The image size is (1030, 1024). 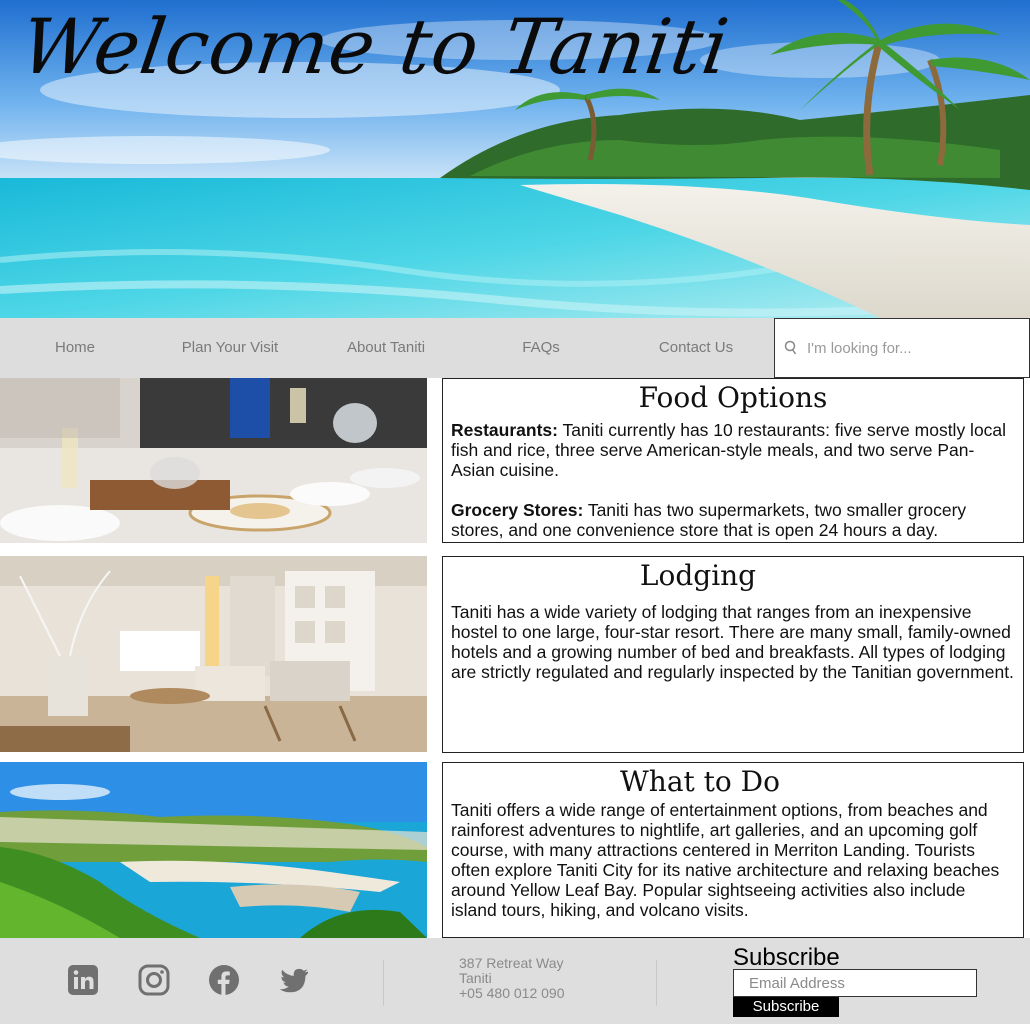 I want to click on nav-plan-your-visit: Plan Your Visit, so click(x=230, y=348).